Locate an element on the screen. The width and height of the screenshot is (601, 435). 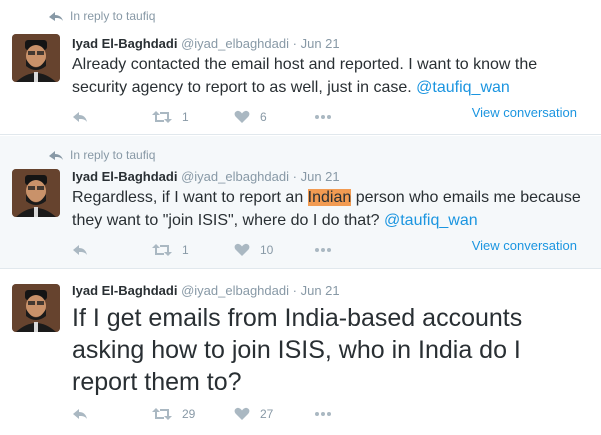
tweet-actions: 29 27 is located at coordinates (202, 414).